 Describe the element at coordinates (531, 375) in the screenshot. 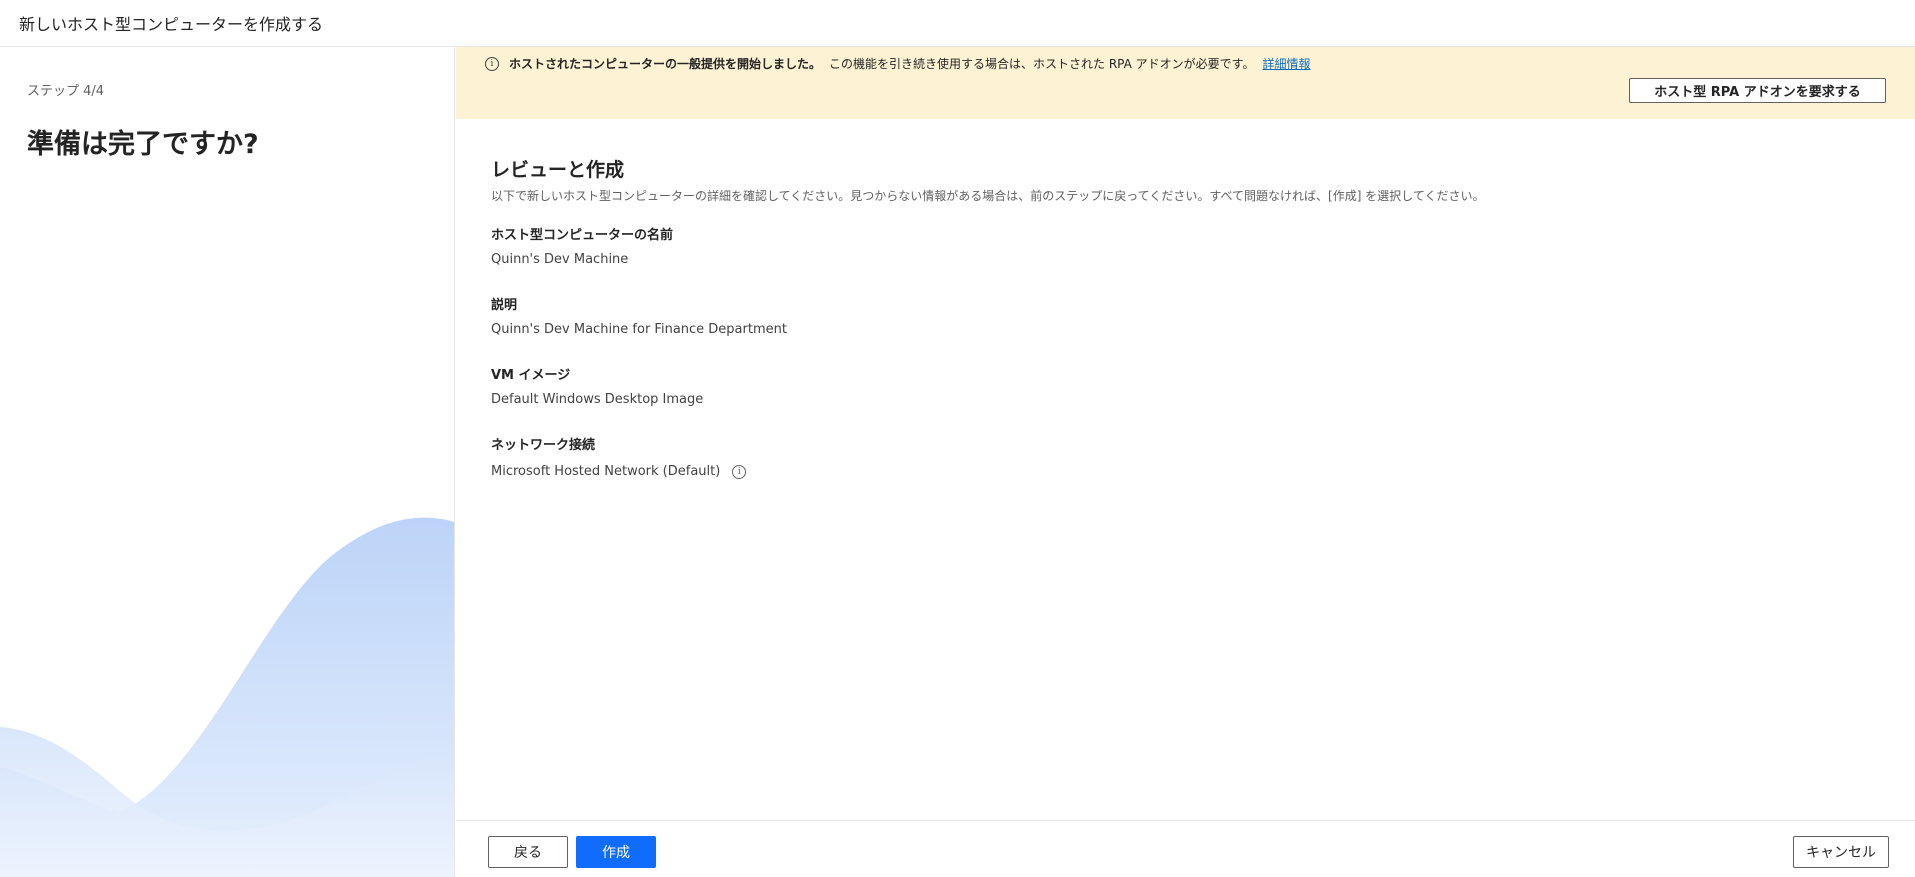

I see `field-label-vm-image: VM イメージ` at that location.